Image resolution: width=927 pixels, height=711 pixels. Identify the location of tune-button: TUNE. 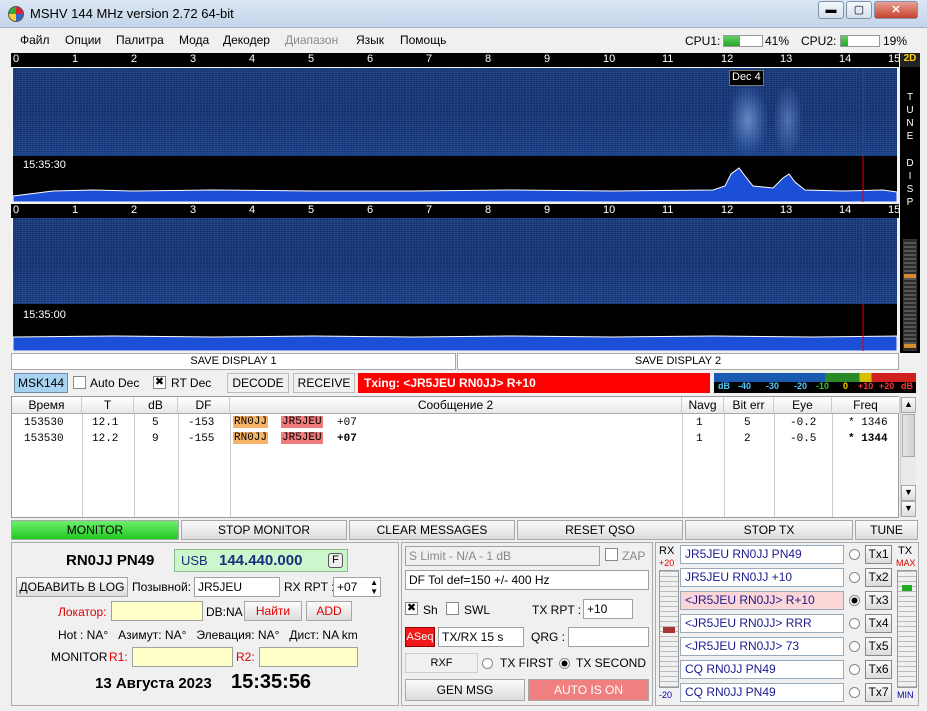
(886, 530).